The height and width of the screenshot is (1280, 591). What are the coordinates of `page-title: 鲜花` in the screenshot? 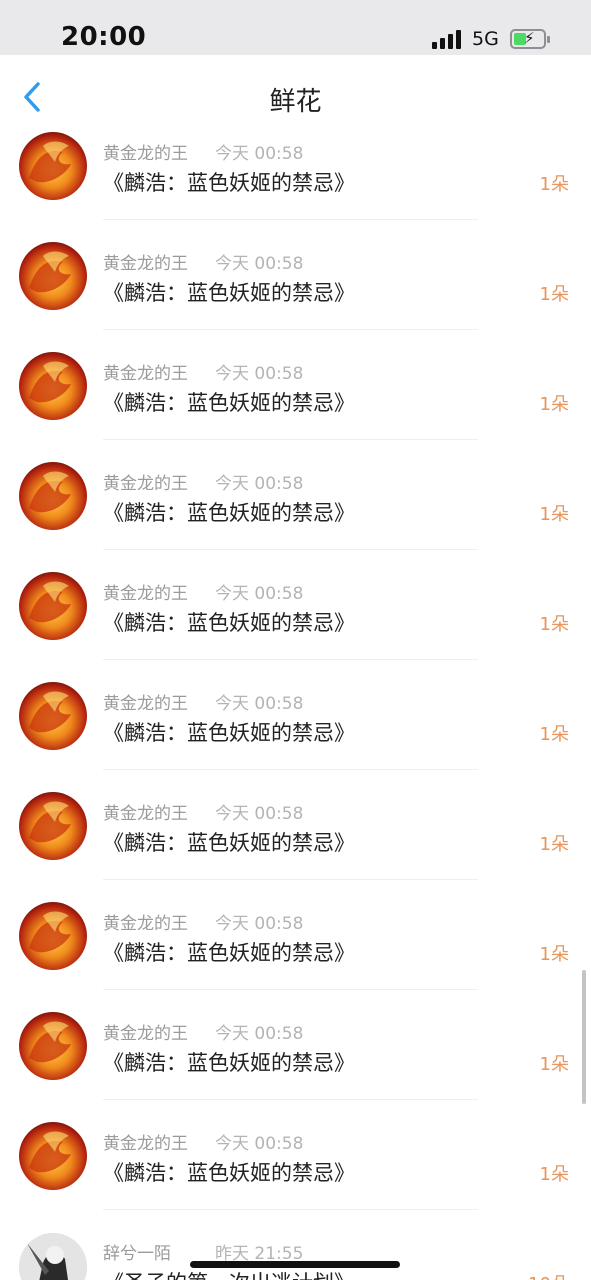 It's located at (295, 102).